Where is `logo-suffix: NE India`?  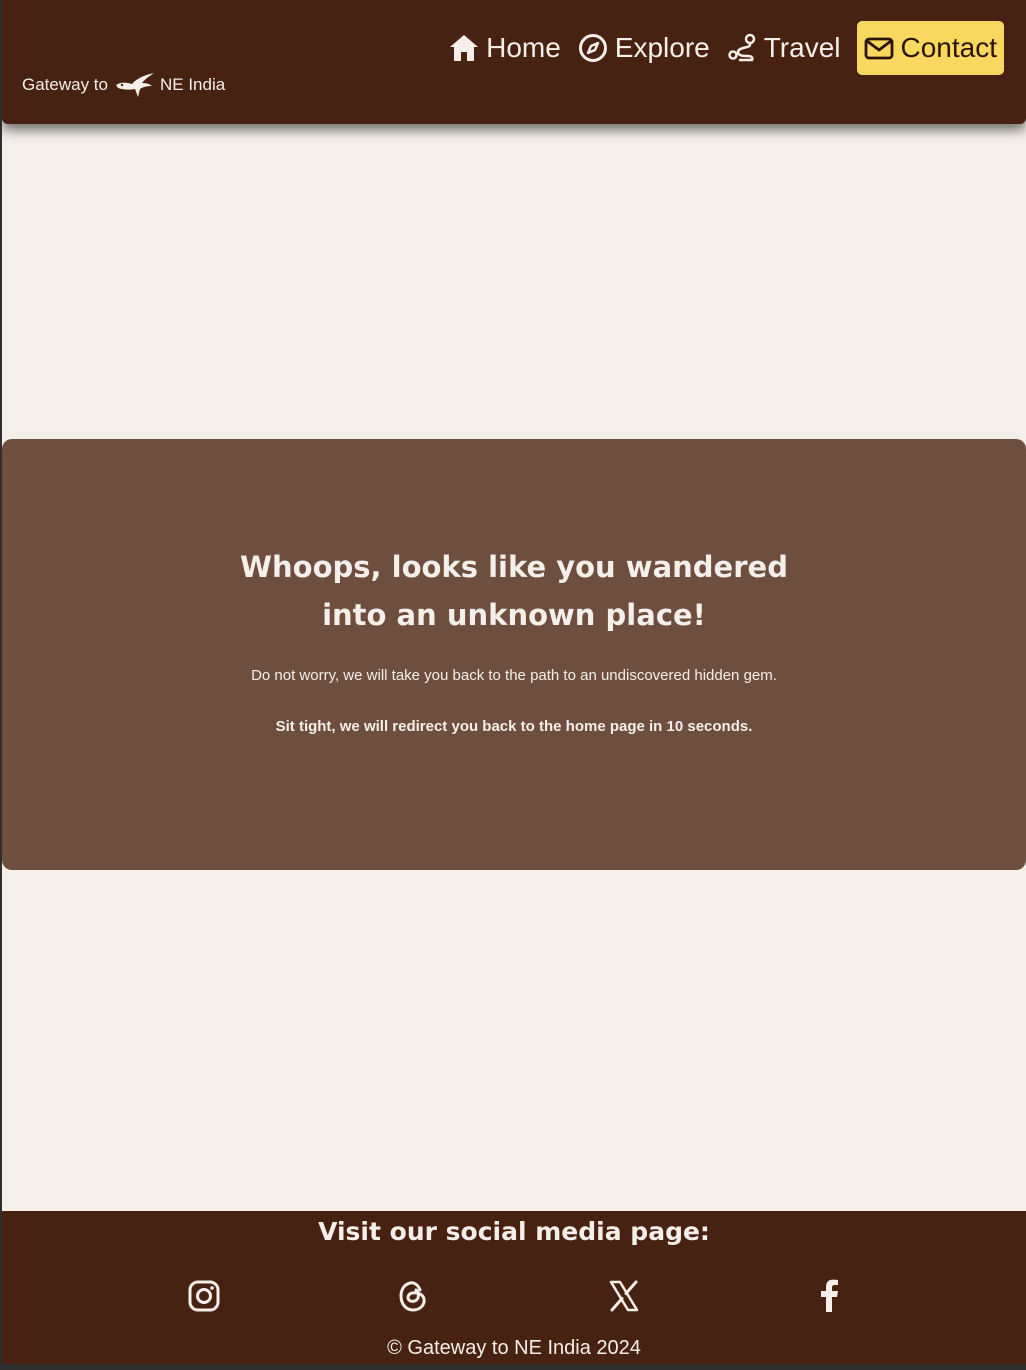 logo-suffix: NE India is located at coordinates (193, 84).